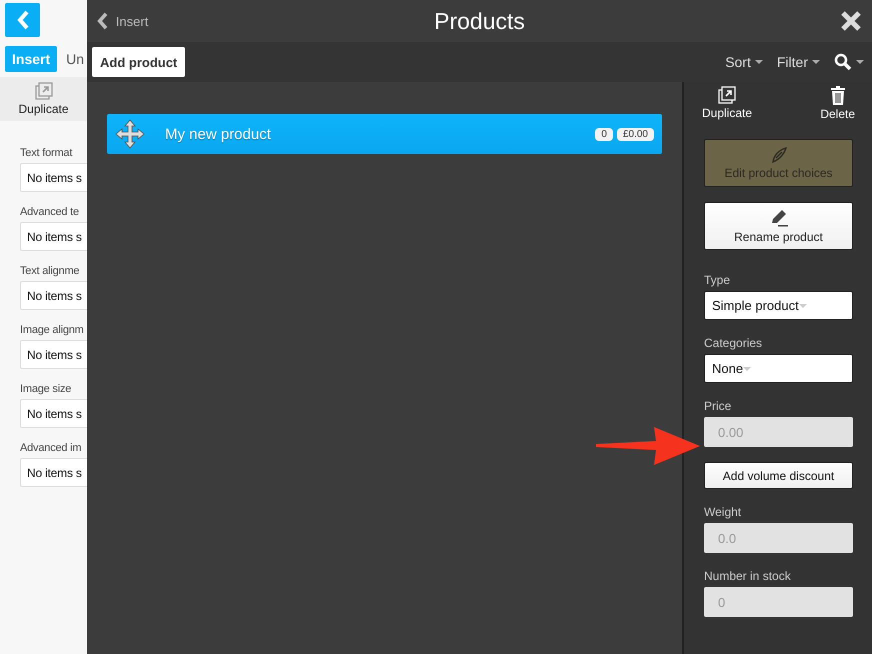  Describe the element at coordinates (479, 21) in the screenshot. I see `dialog-title: Products` at that location.